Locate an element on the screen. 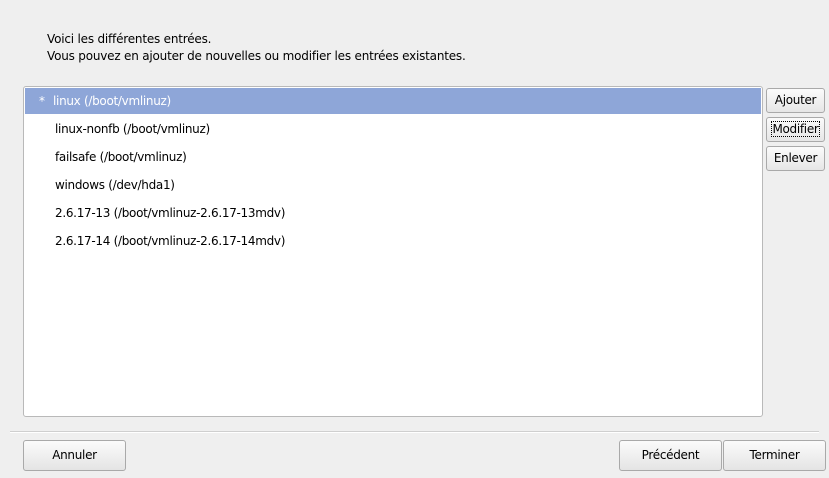 The image size is (829, 478). previous-button-label: Précédent is located at coordinates (670, 455).